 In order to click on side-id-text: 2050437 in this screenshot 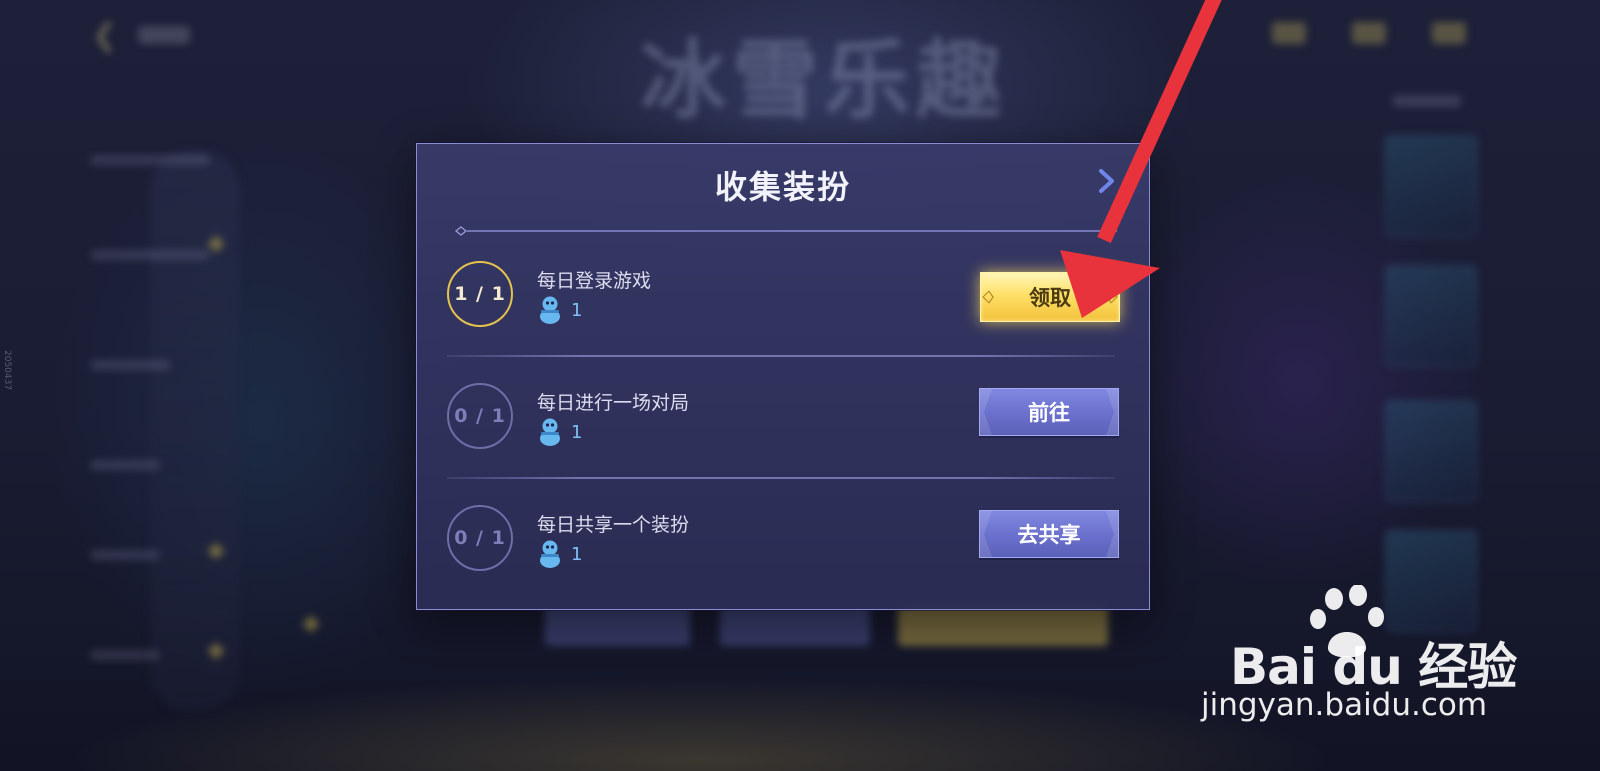, I will do `click(7, 370)`.